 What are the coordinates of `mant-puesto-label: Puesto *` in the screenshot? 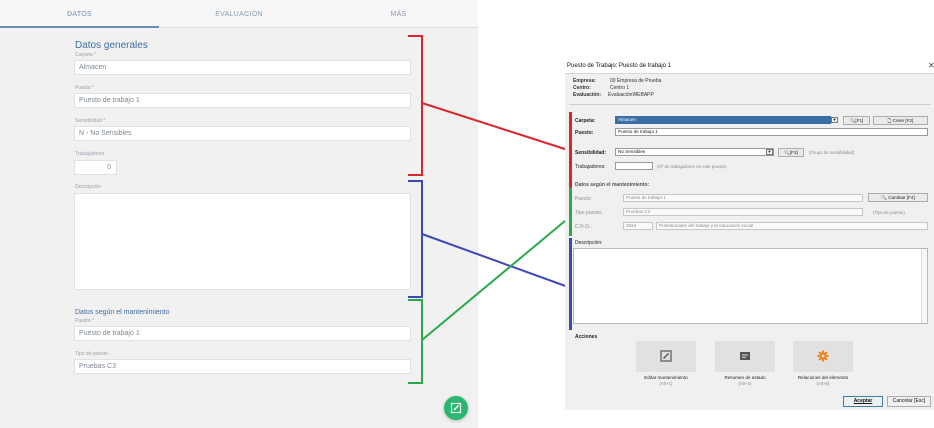 It's located at (84, 321).